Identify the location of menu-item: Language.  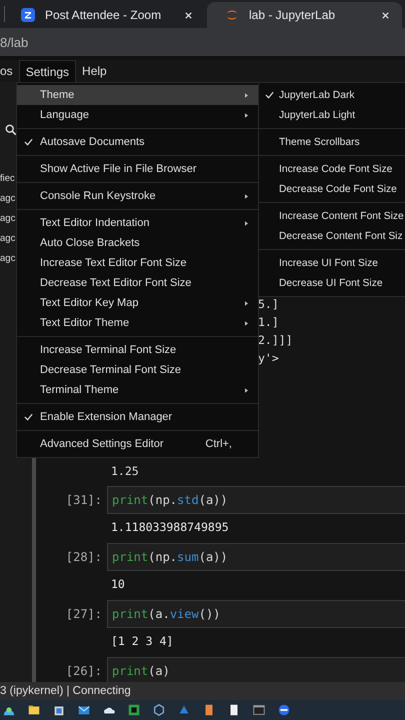
(137, 115).